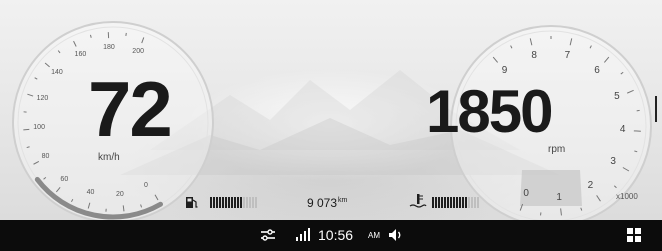 Image resolution: width=662 pixels, height=251 pixels. I want to click on rpm-scale-label: 0, so click(526, 193).